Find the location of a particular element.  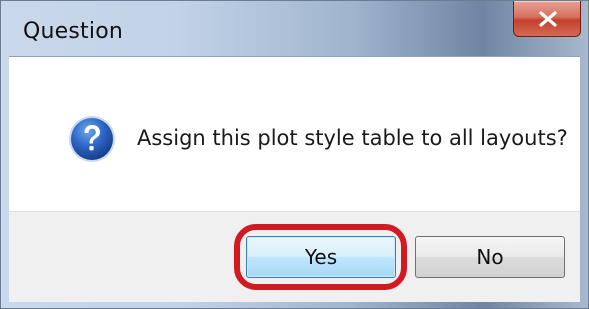

yes-button: Yes is located at coordinates (321, 257).